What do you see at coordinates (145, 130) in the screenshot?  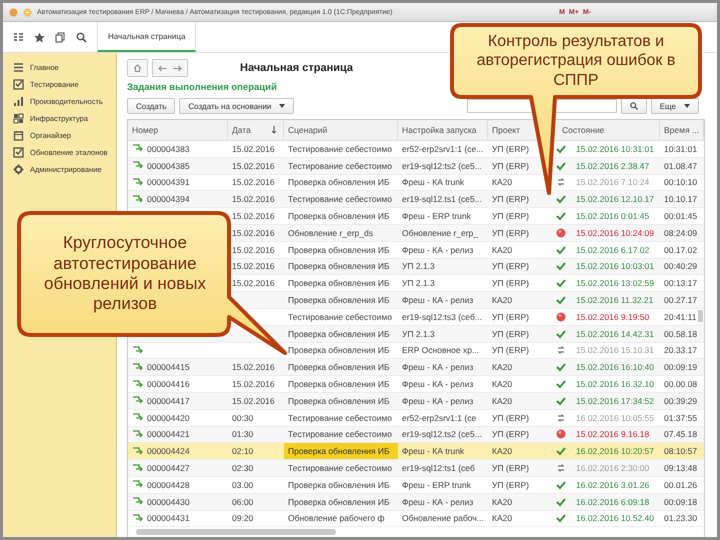 I see `column-header: Номер` at bounding box center [145, 130].